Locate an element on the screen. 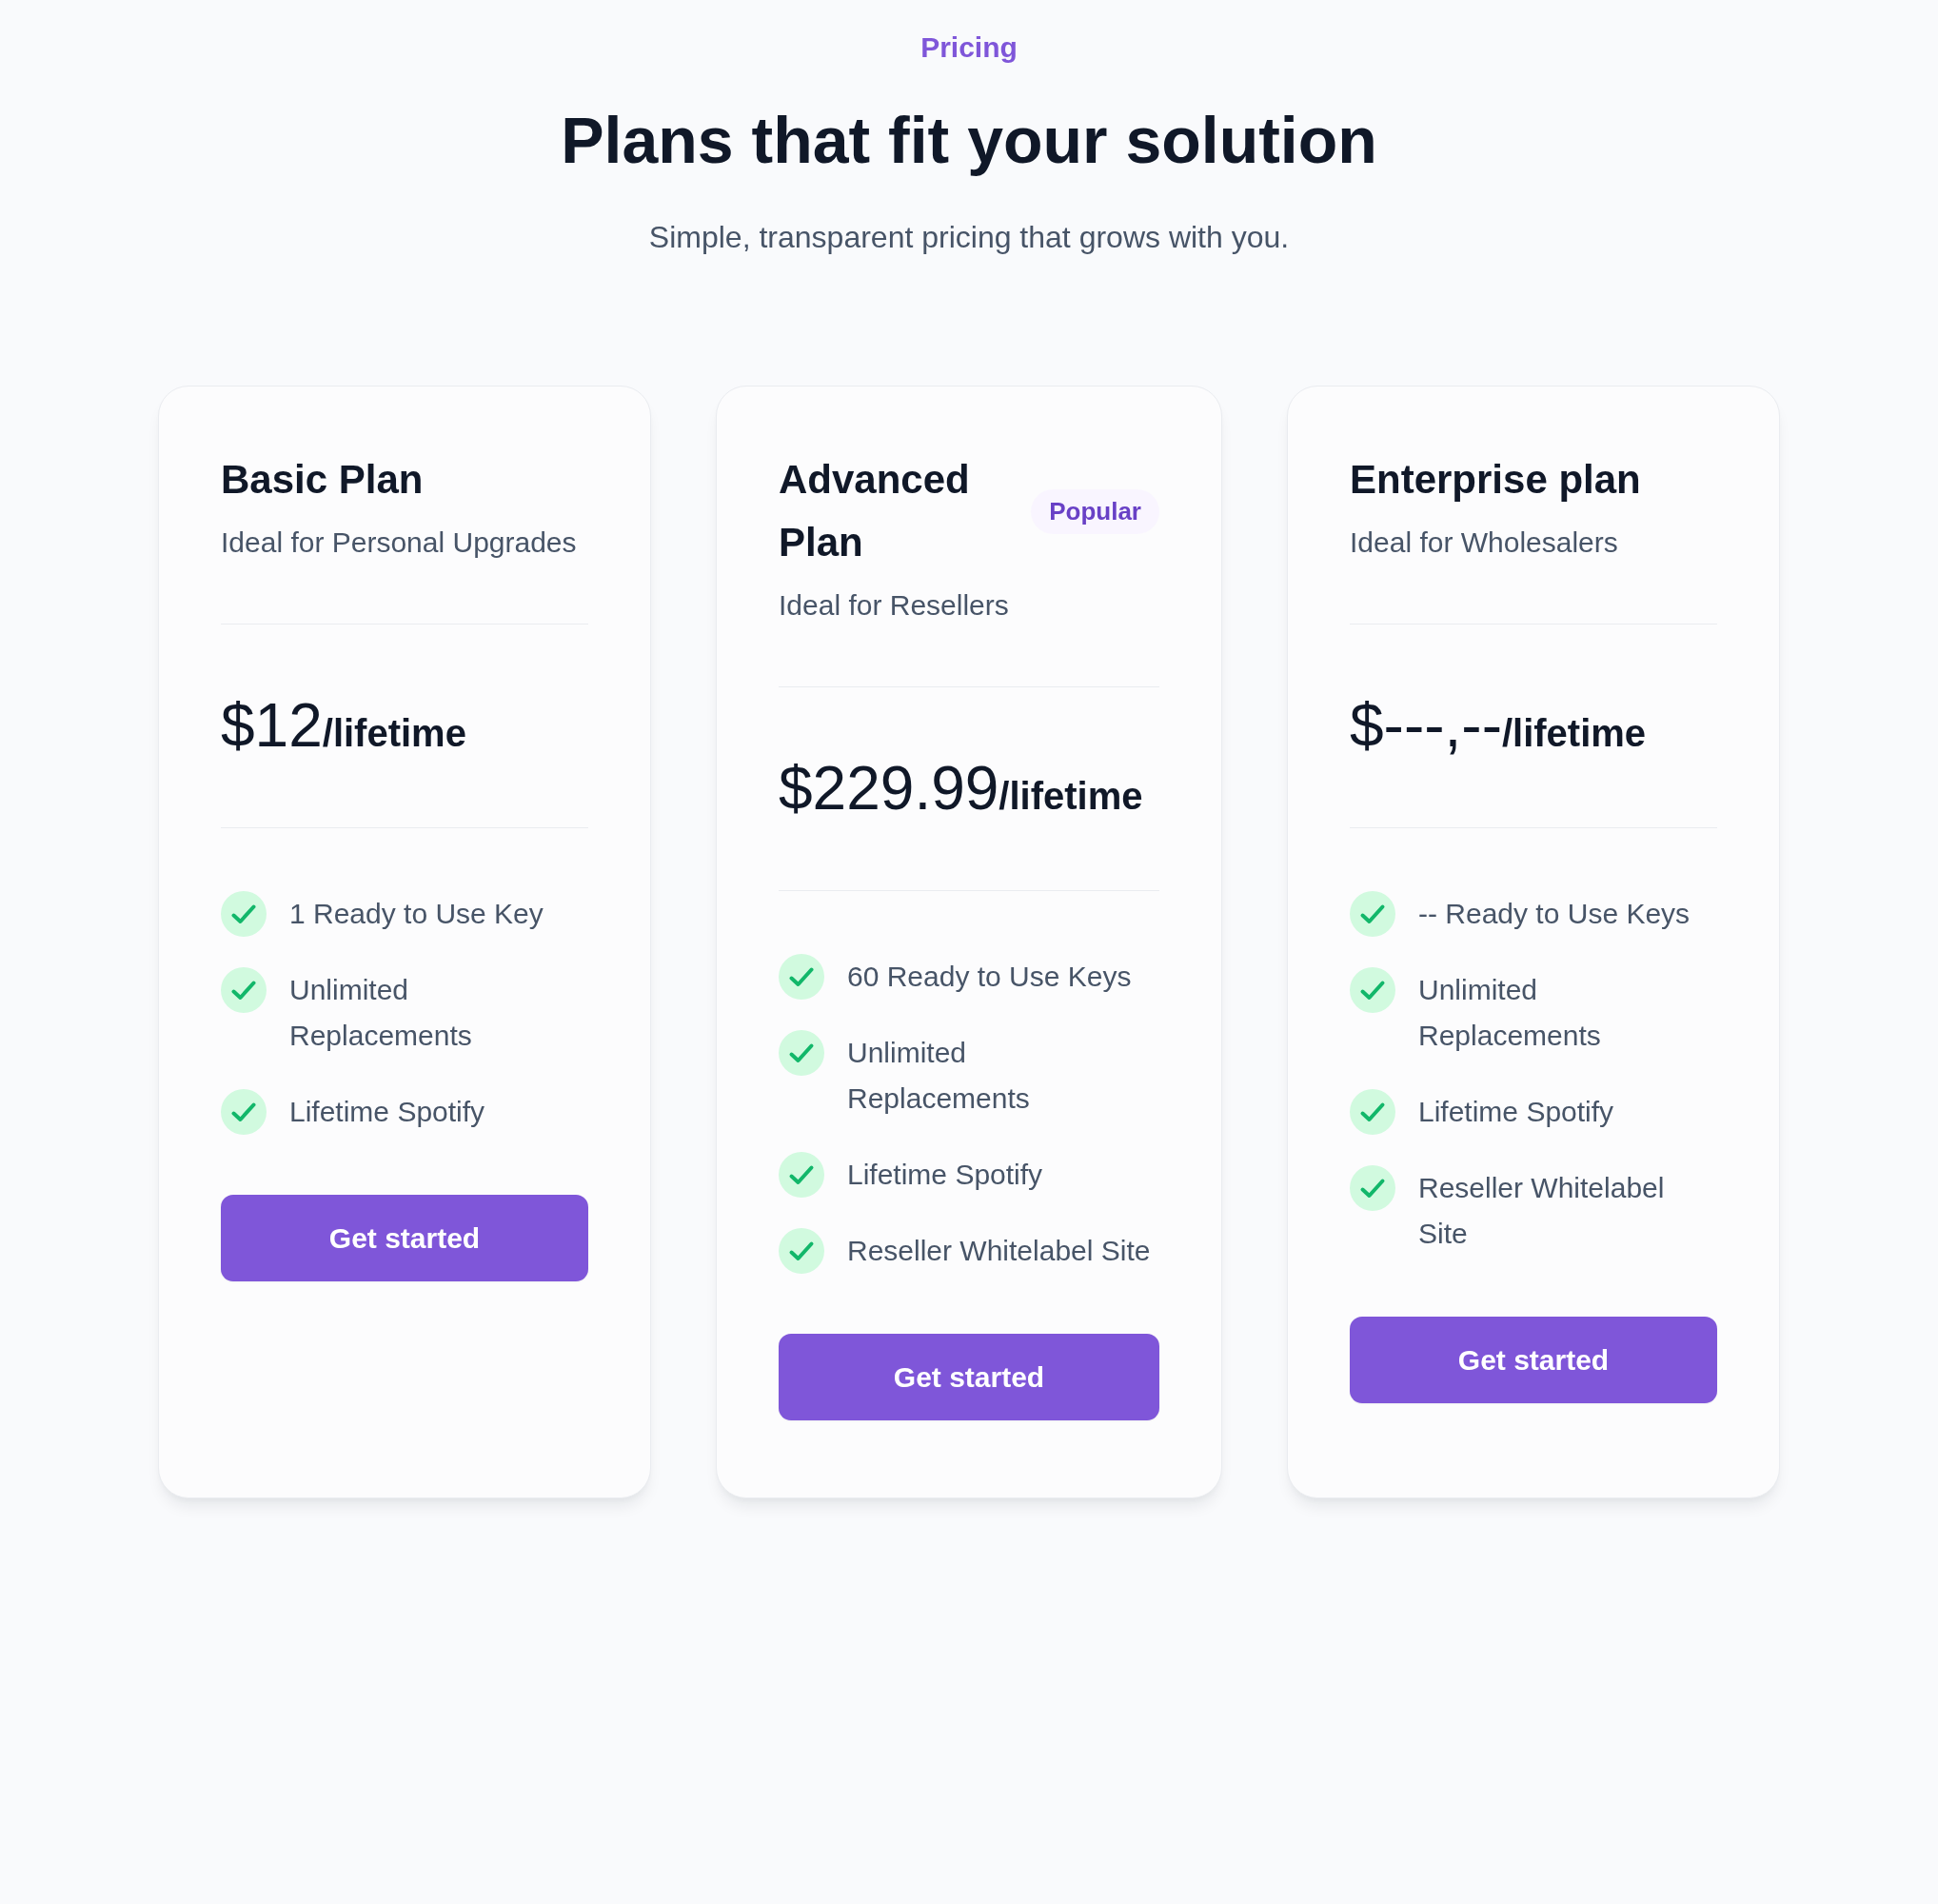 The height and width of the screenshot is (1904, 1938). page-heading: Plans that fit your solution is located at coordinates (969, 140).